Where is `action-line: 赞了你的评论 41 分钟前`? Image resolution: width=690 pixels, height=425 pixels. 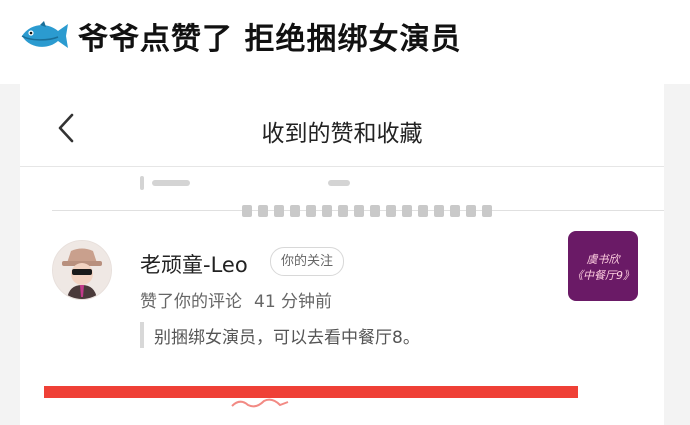
action-line: 赞了你的评论 41 分钟前 is located at coordinates (236, 299).